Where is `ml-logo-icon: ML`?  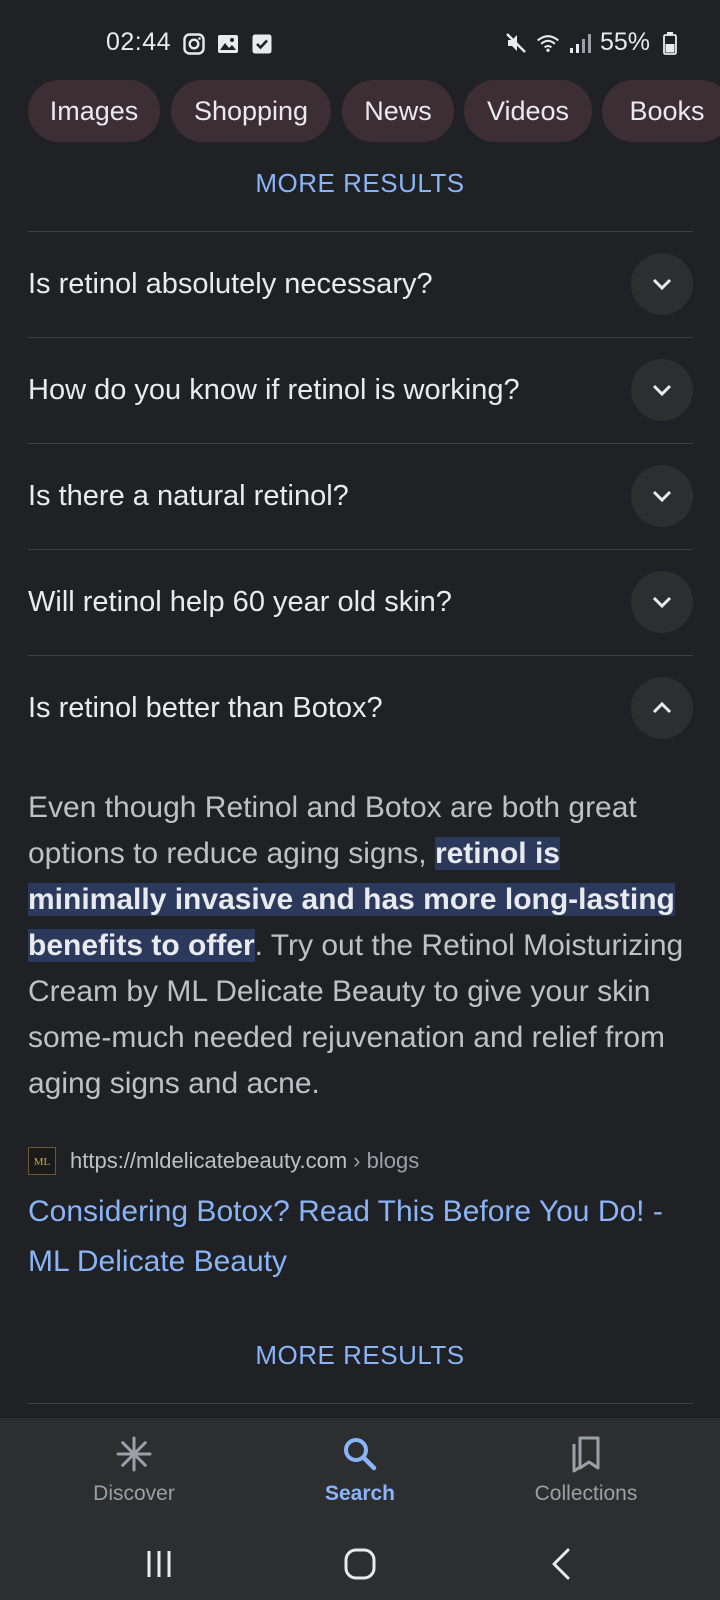 ml-logo-icon: ML is located at coordinates (42, 1162).